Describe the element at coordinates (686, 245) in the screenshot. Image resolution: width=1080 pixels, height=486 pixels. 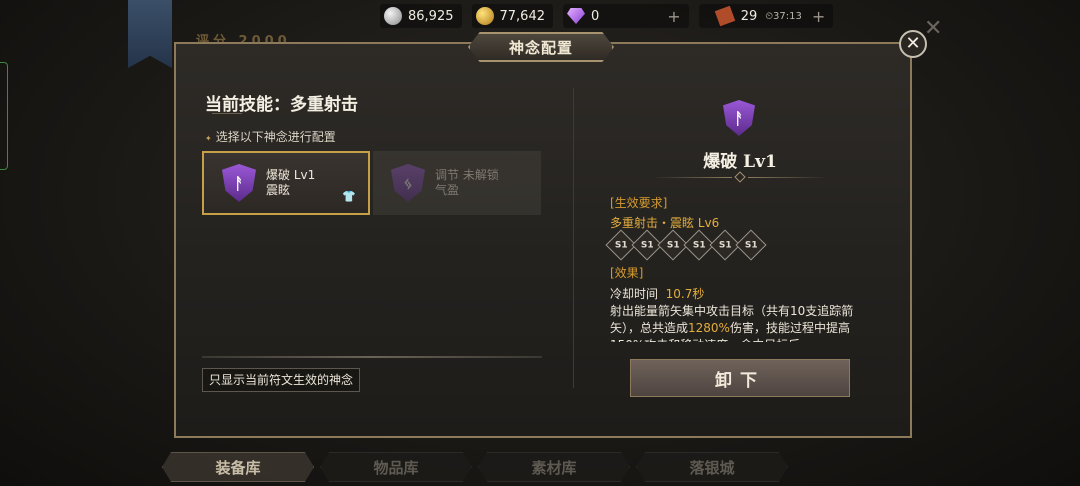
I see `rune-badge-row: S1 S1 S1 S1 S1 S1` at that location.